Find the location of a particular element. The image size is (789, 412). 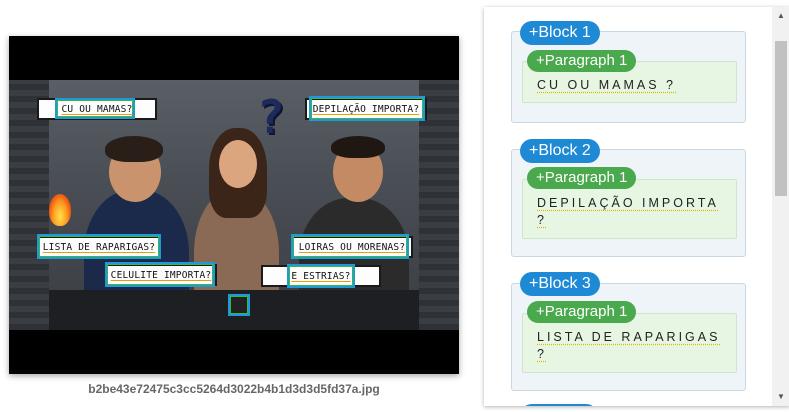

block-1-paragraph-1-text: CU OU MAMAS ? is located at coordinates (607, 85).